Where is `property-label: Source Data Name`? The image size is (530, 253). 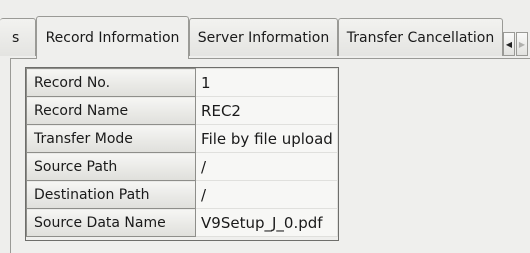 property-label: Source Data Name is located at coordinates (111, 222).